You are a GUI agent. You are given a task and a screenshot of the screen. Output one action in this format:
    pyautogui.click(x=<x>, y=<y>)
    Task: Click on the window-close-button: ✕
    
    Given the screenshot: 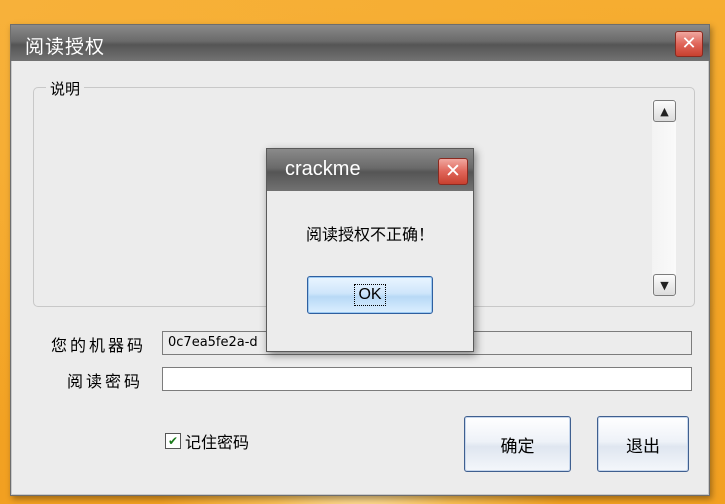 What is the action you would take?
    pyautogui.click(x=689, y=44)
    